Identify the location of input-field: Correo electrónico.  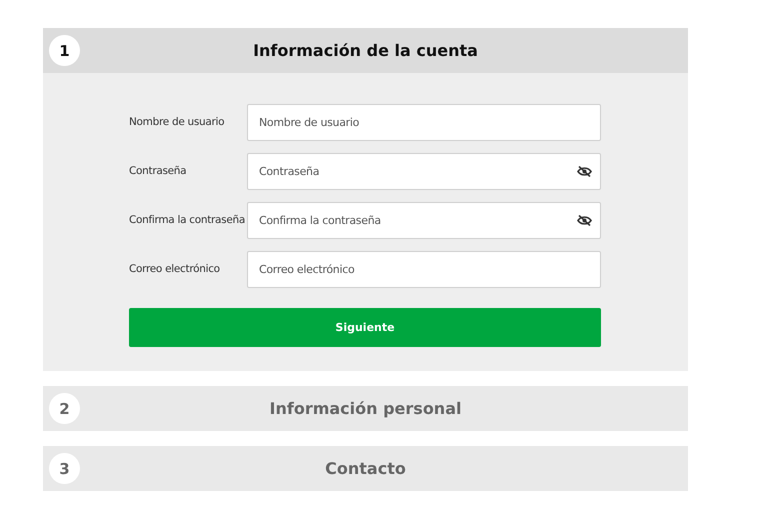
(424, 269).